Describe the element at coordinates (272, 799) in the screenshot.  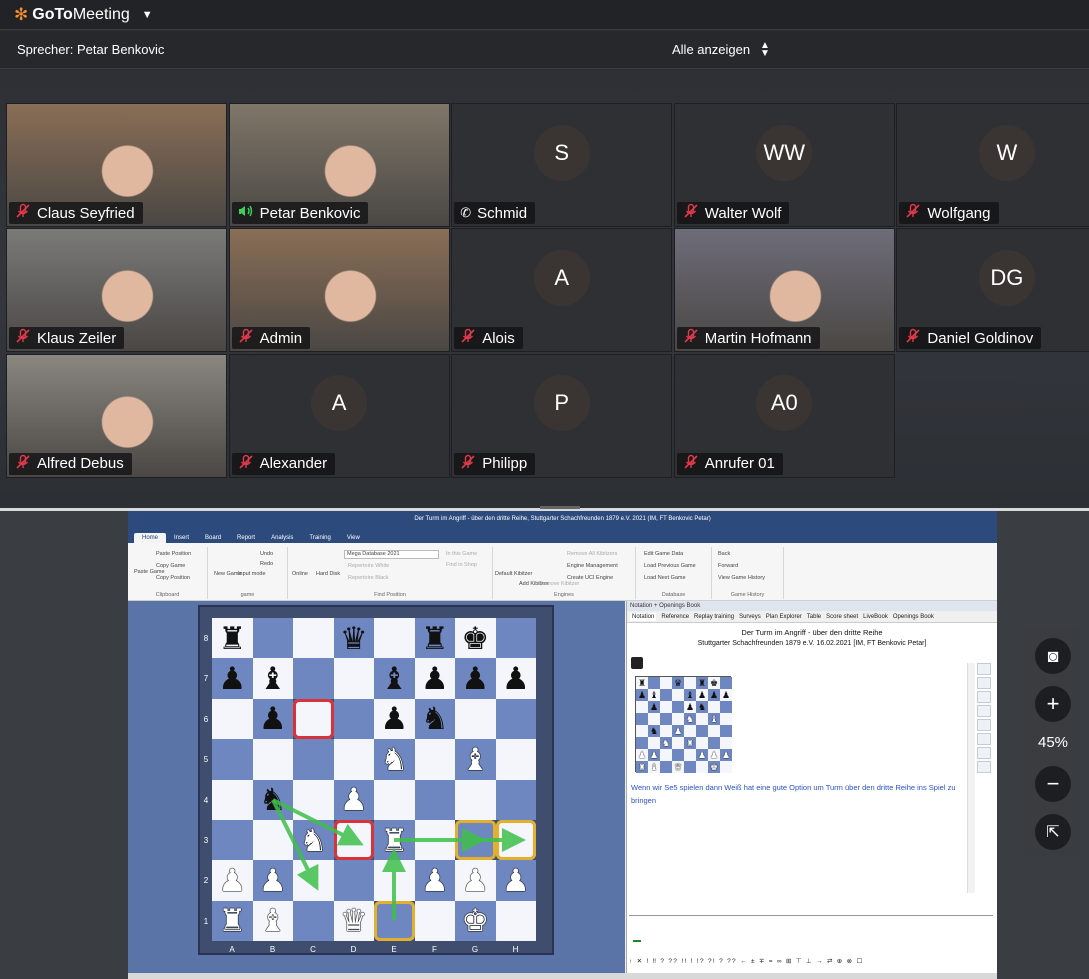
I see `square-b4: ♞` at that location.